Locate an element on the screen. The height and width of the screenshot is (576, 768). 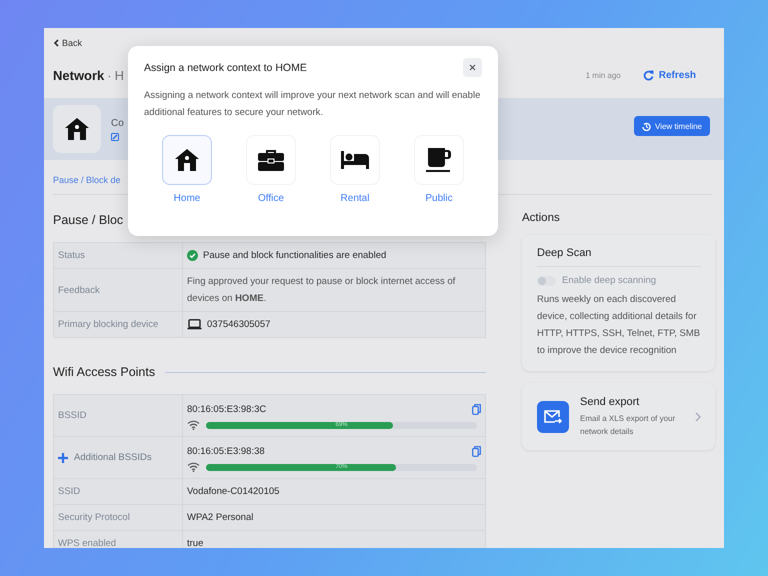
history-icon is located at coordinates (647, 126).